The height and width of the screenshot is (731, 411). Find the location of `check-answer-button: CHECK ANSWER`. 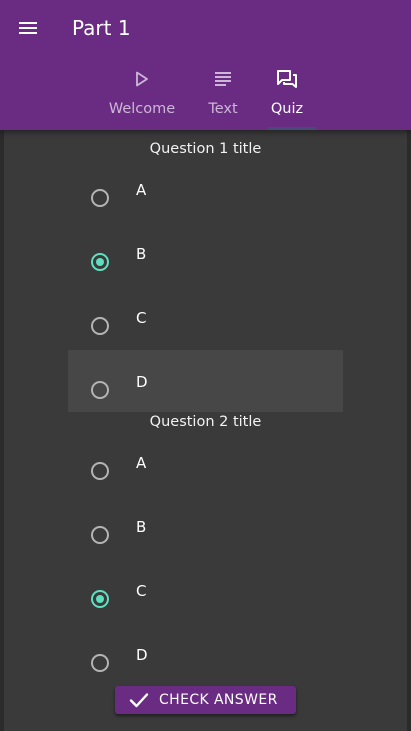

check-answer-button: CHECK ANSWER is located at coordinates (205, 700).